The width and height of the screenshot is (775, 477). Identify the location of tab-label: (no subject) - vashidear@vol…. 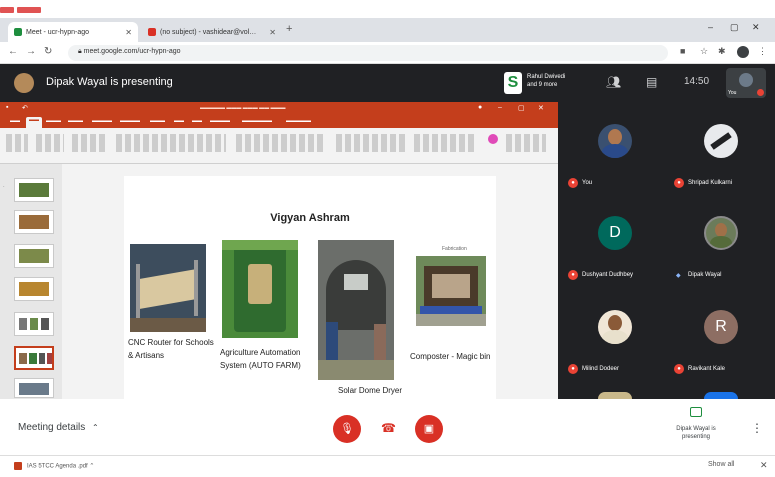
(208, 32).